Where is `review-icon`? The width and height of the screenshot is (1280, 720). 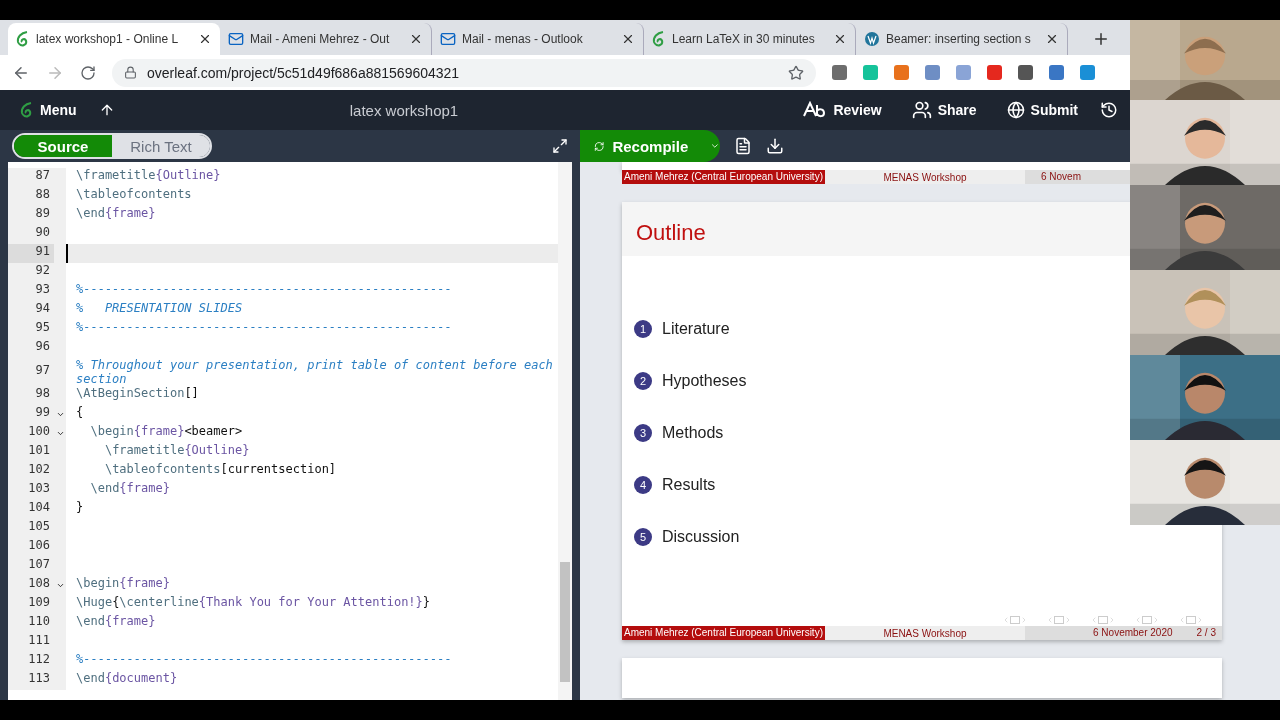 review-icon is located at coordinates (814, 110).